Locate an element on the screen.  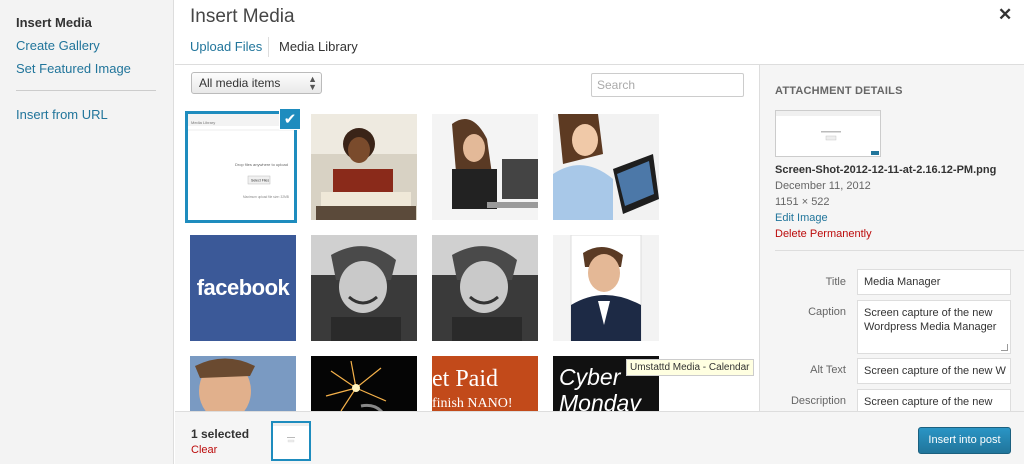
photo-man-in-suit is located at coordinates (606, 288).